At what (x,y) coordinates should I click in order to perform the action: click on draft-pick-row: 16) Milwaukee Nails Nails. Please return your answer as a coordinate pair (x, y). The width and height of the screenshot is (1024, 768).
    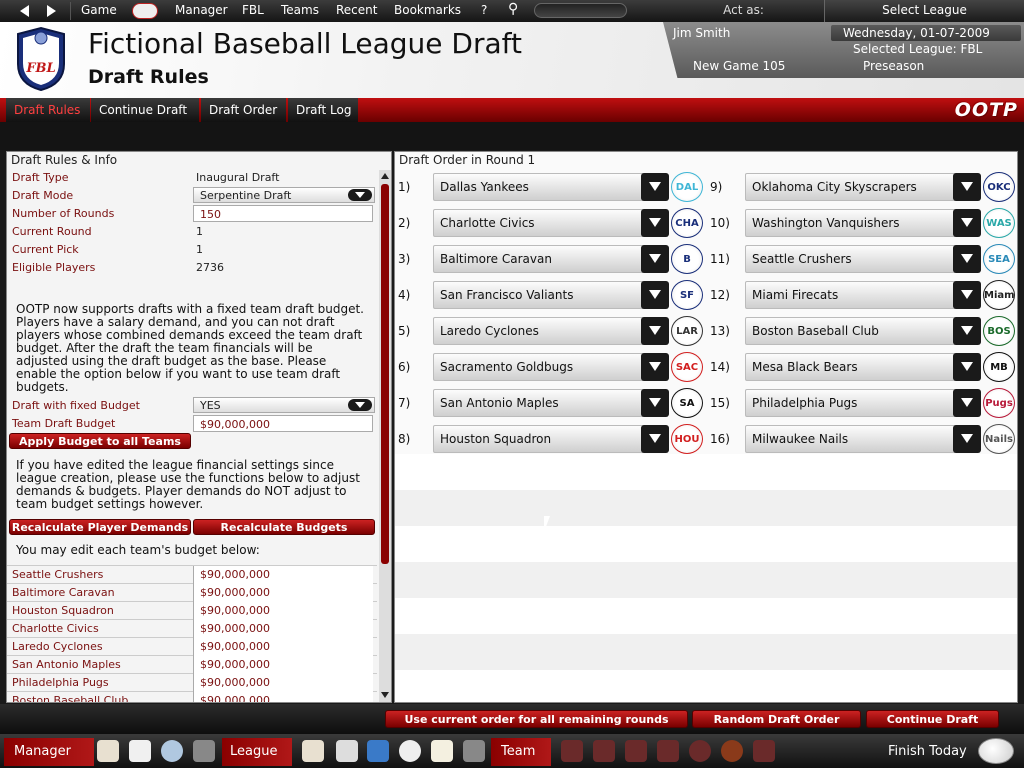
    Looking at the image, I should click on (862, 439).